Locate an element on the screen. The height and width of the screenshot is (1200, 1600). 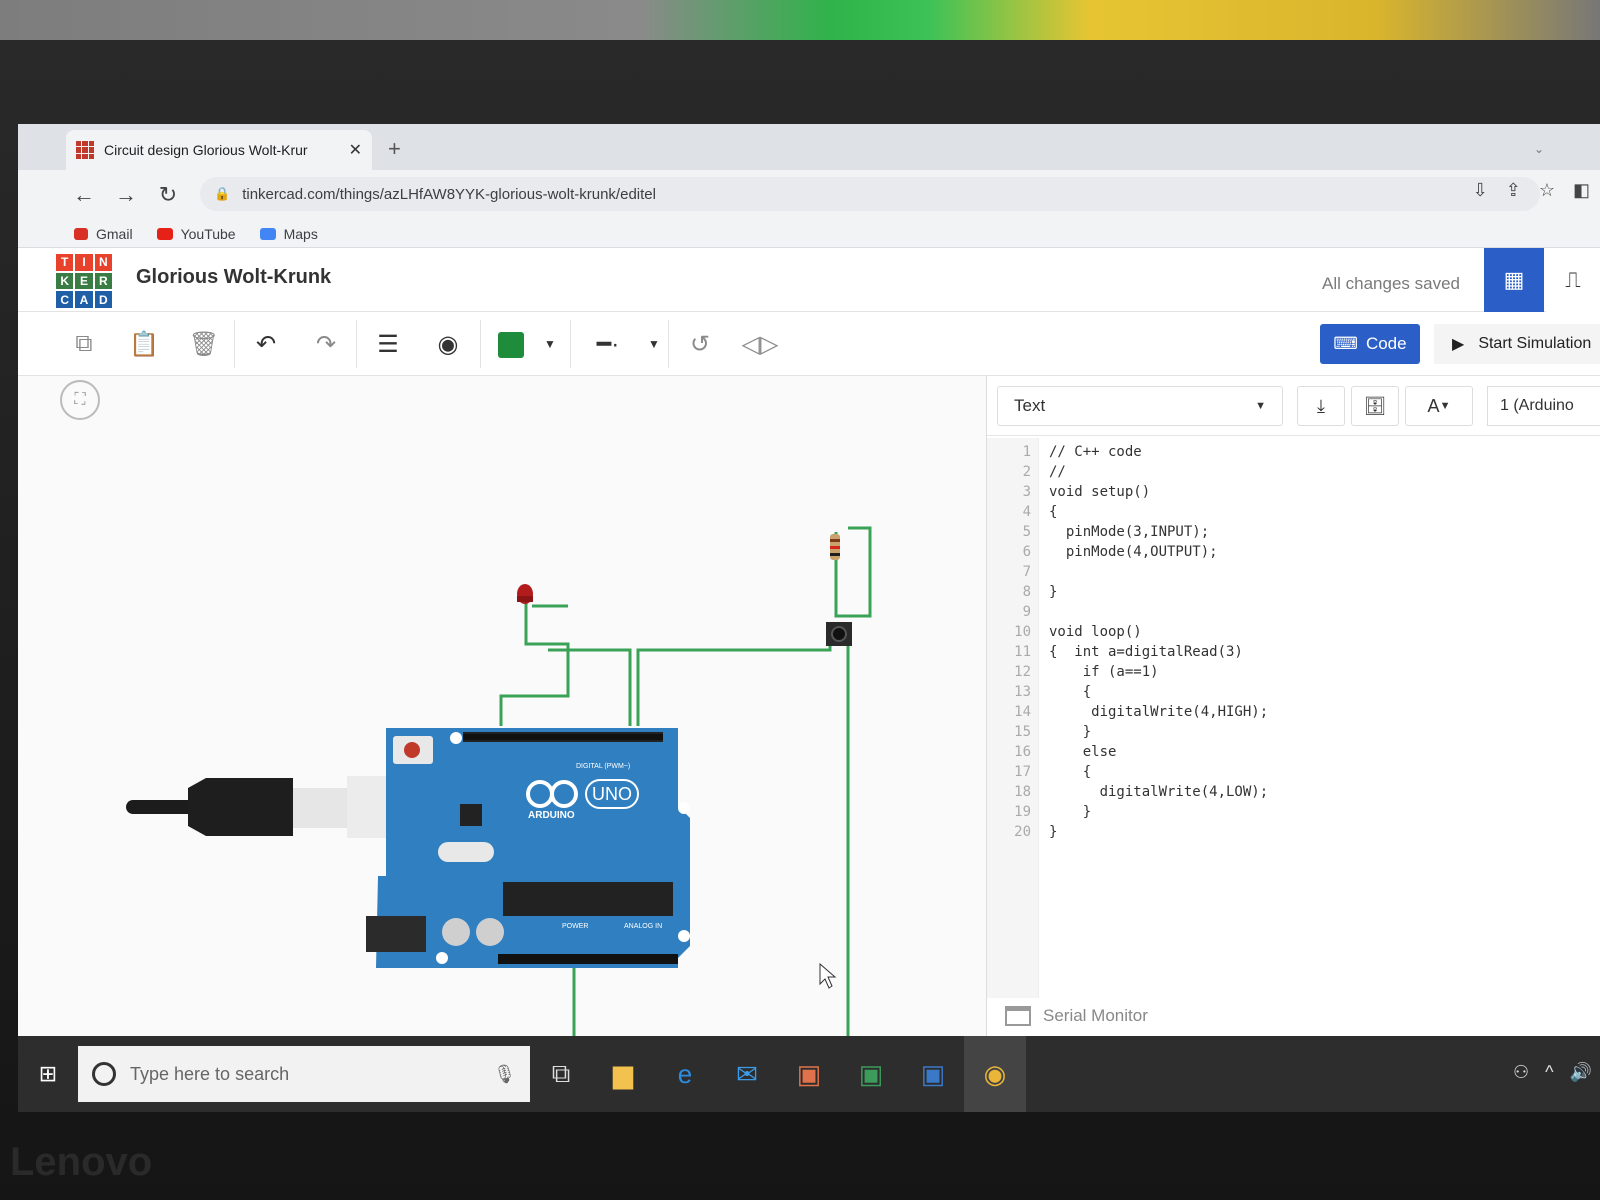
analog-header-label: ANALOG IN is located at coordinates (643, 926).